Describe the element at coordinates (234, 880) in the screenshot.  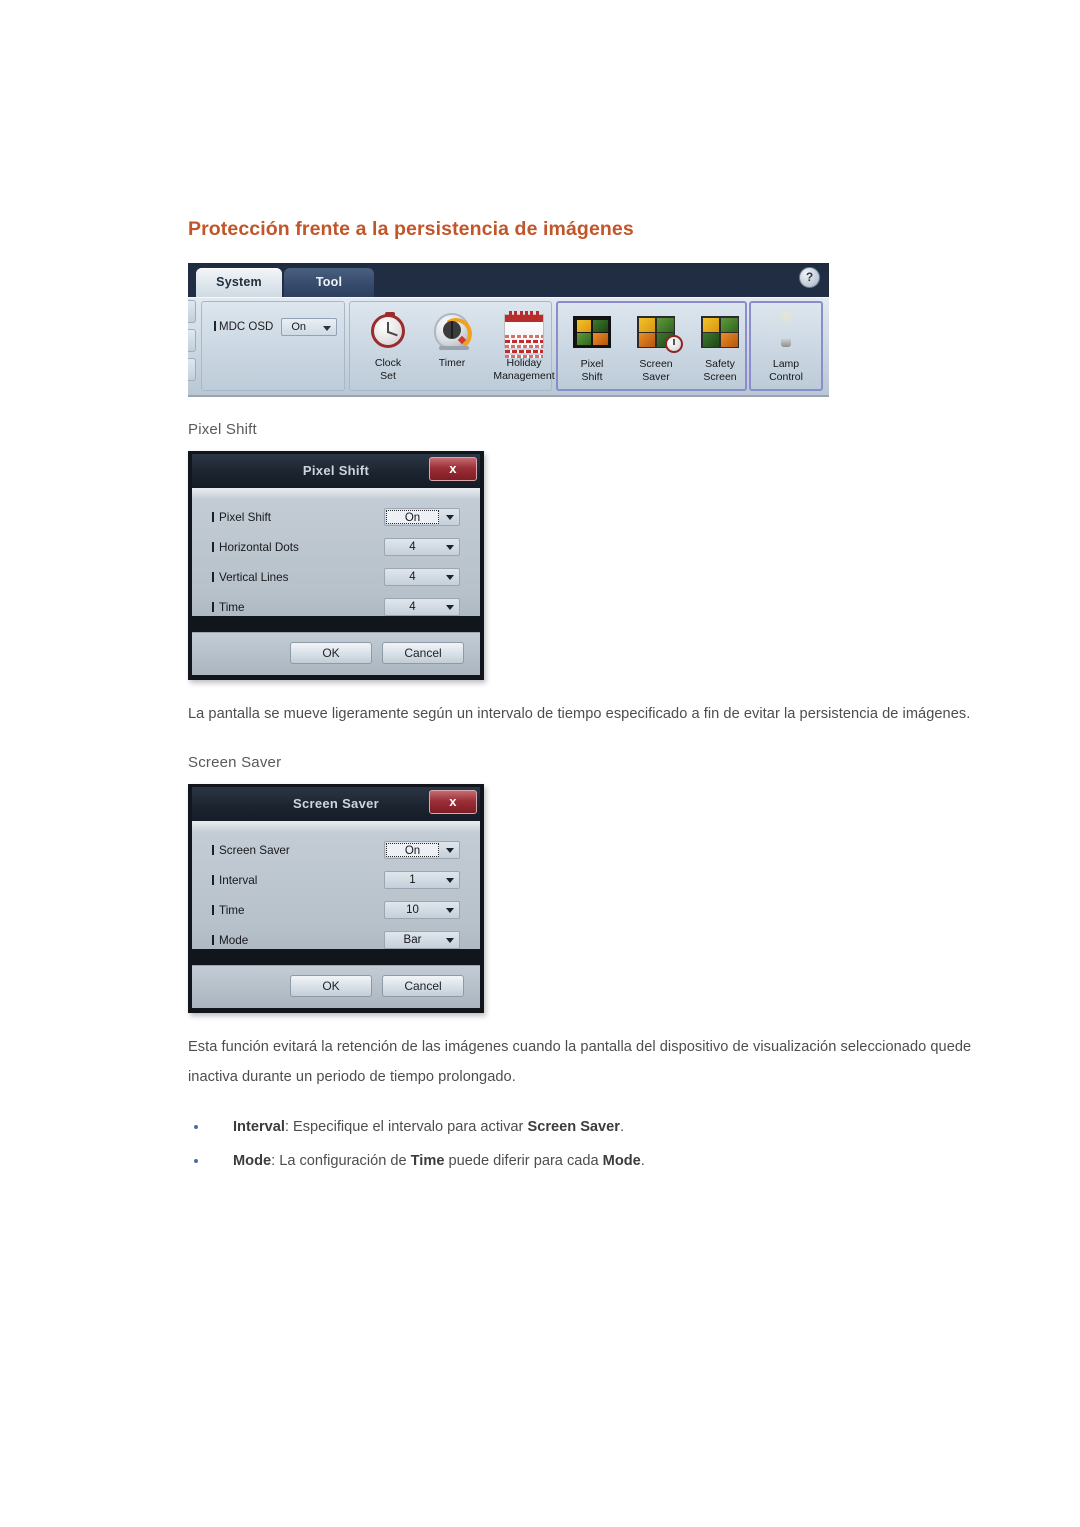
I see `field-label: Interval` at that location.